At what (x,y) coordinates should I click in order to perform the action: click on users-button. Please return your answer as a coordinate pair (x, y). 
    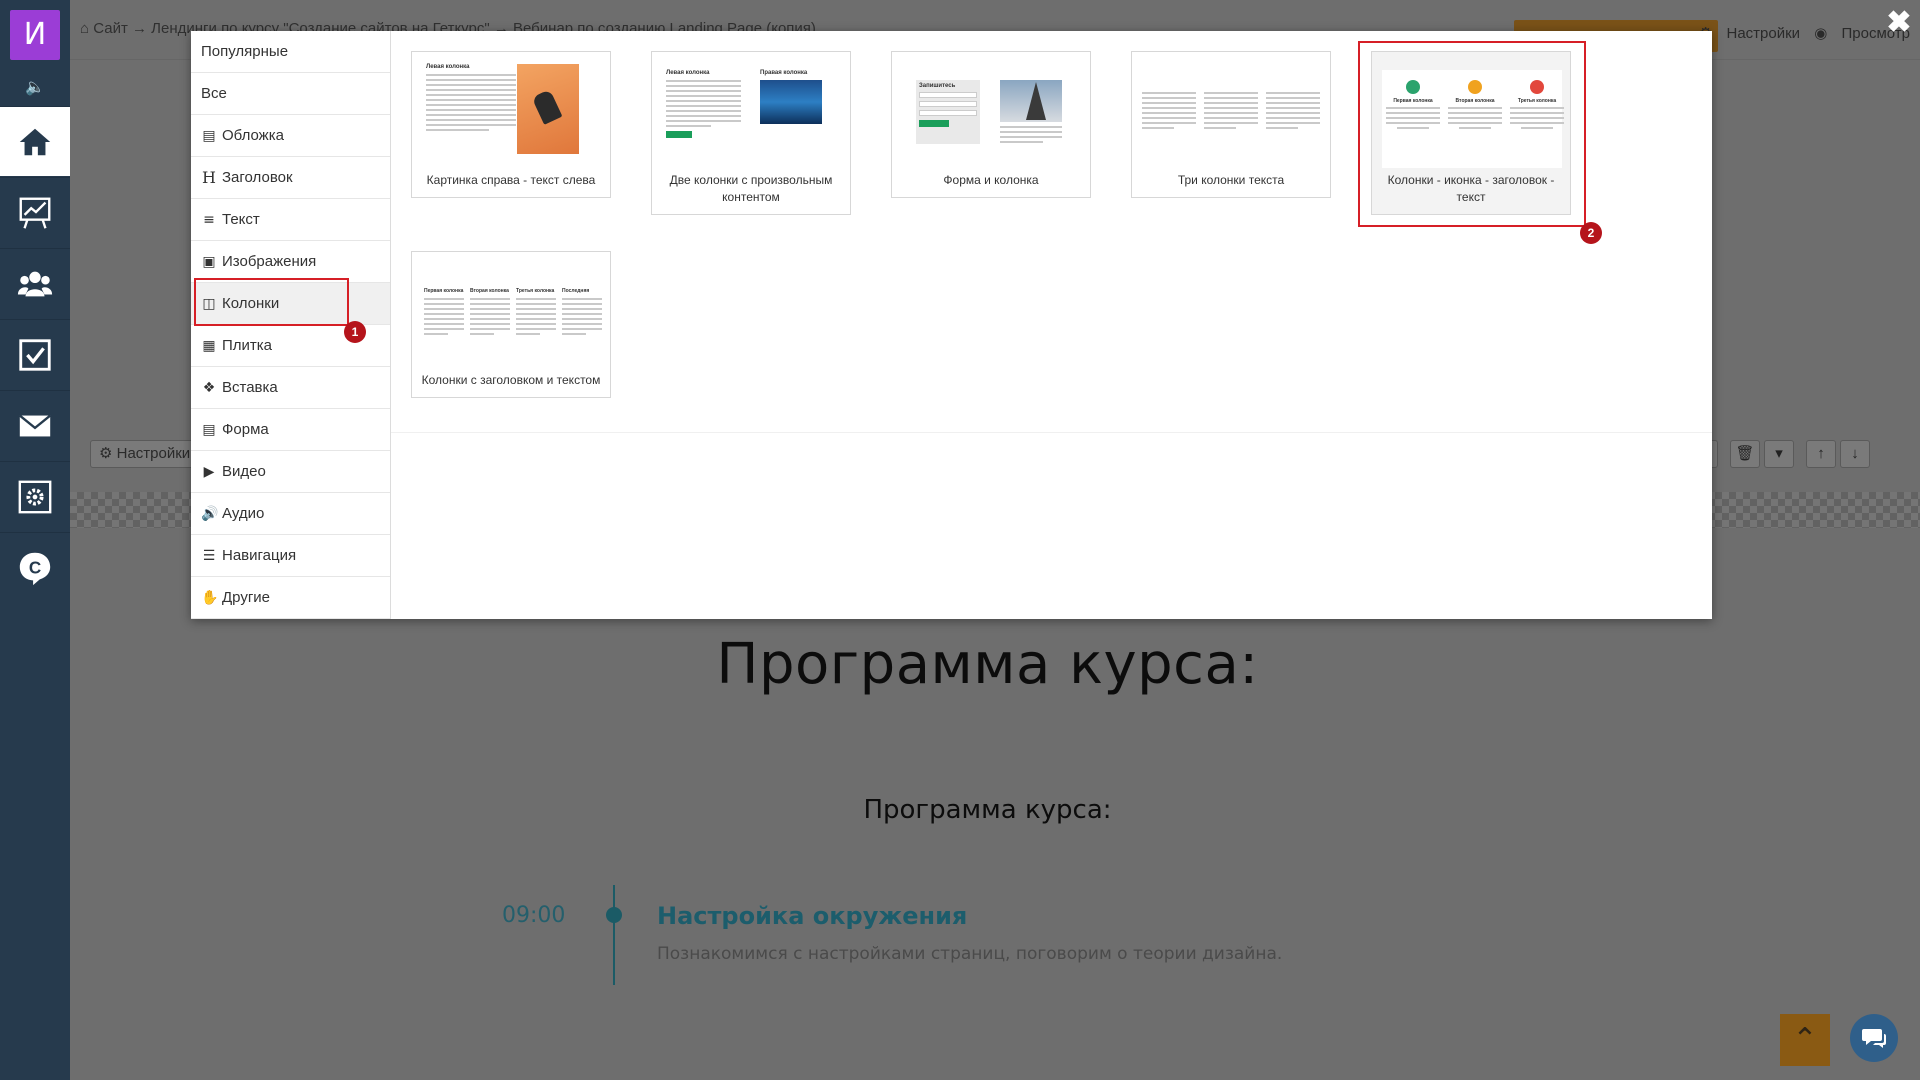
    Looking at the image, I should click on (35, 283).